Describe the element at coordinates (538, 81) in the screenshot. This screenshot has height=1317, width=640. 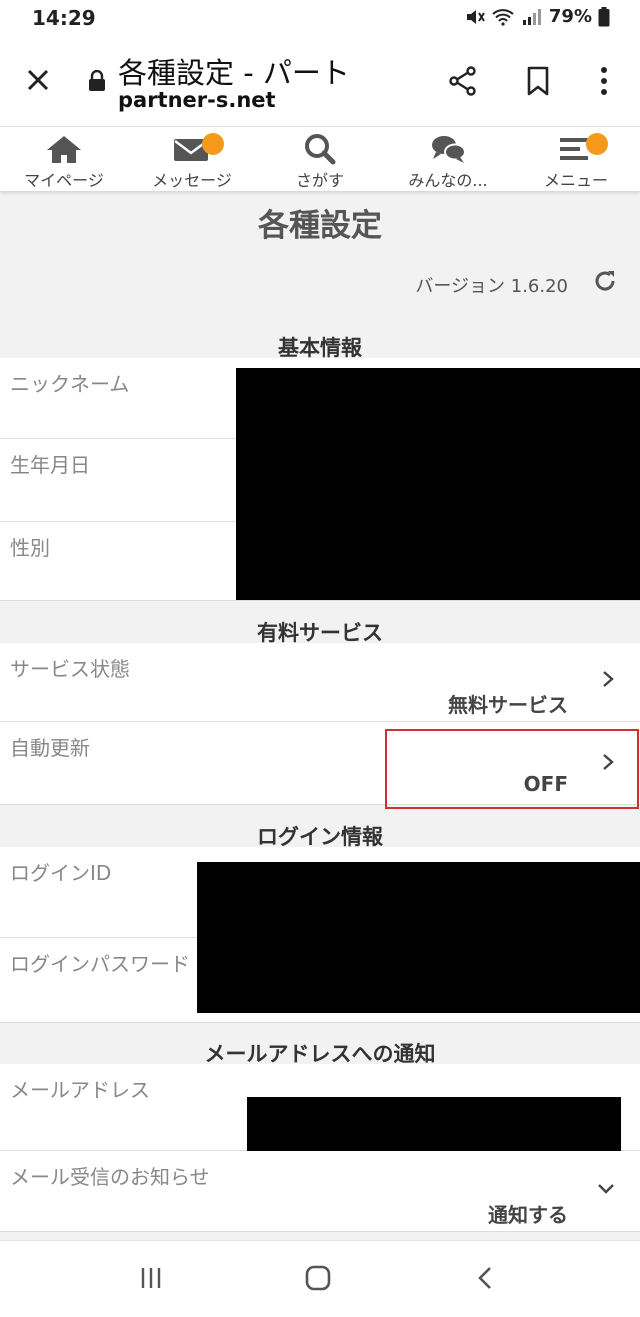
I see `bookmark-icon` at that location.